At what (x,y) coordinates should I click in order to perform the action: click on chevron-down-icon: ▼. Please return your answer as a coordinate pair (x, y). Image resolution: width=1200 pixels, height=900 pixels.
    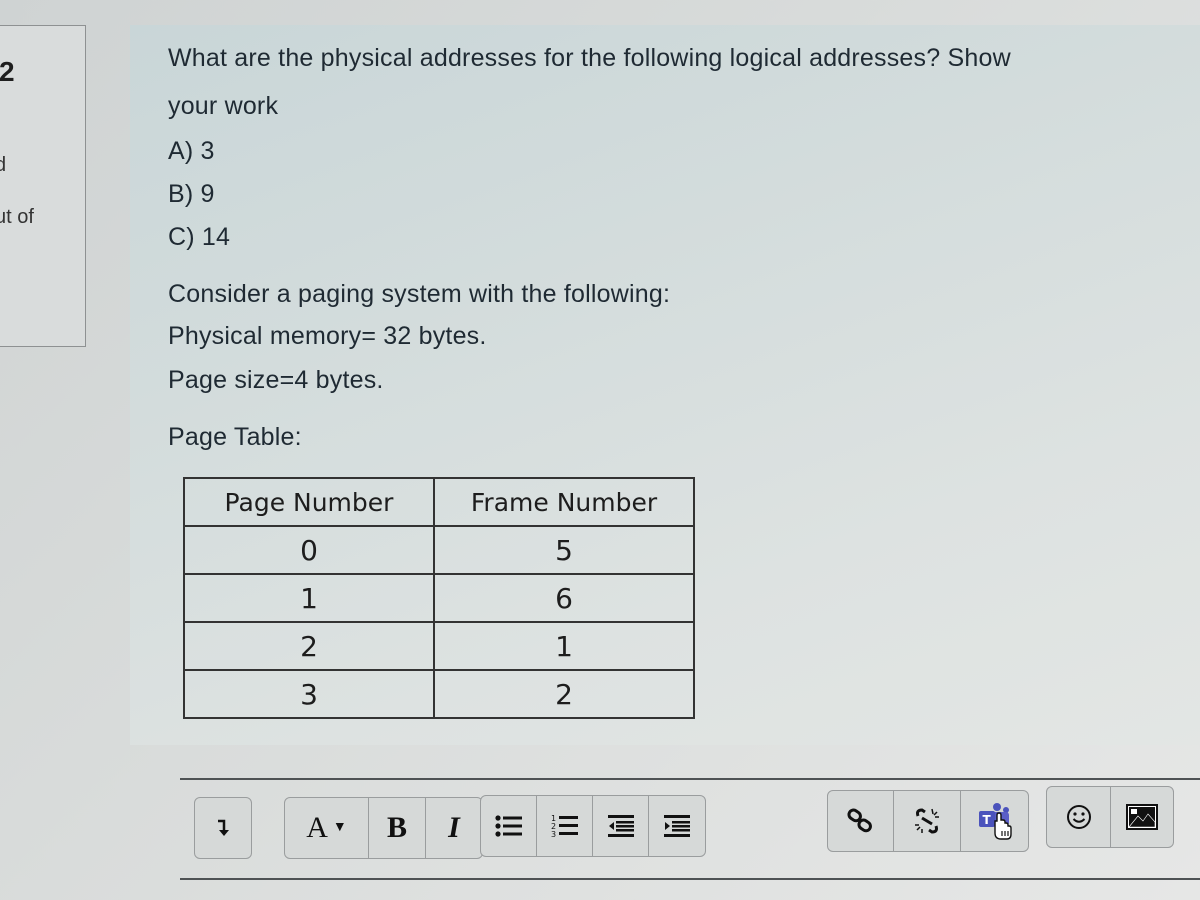
    Looking at the image, I should click on (339, 827).